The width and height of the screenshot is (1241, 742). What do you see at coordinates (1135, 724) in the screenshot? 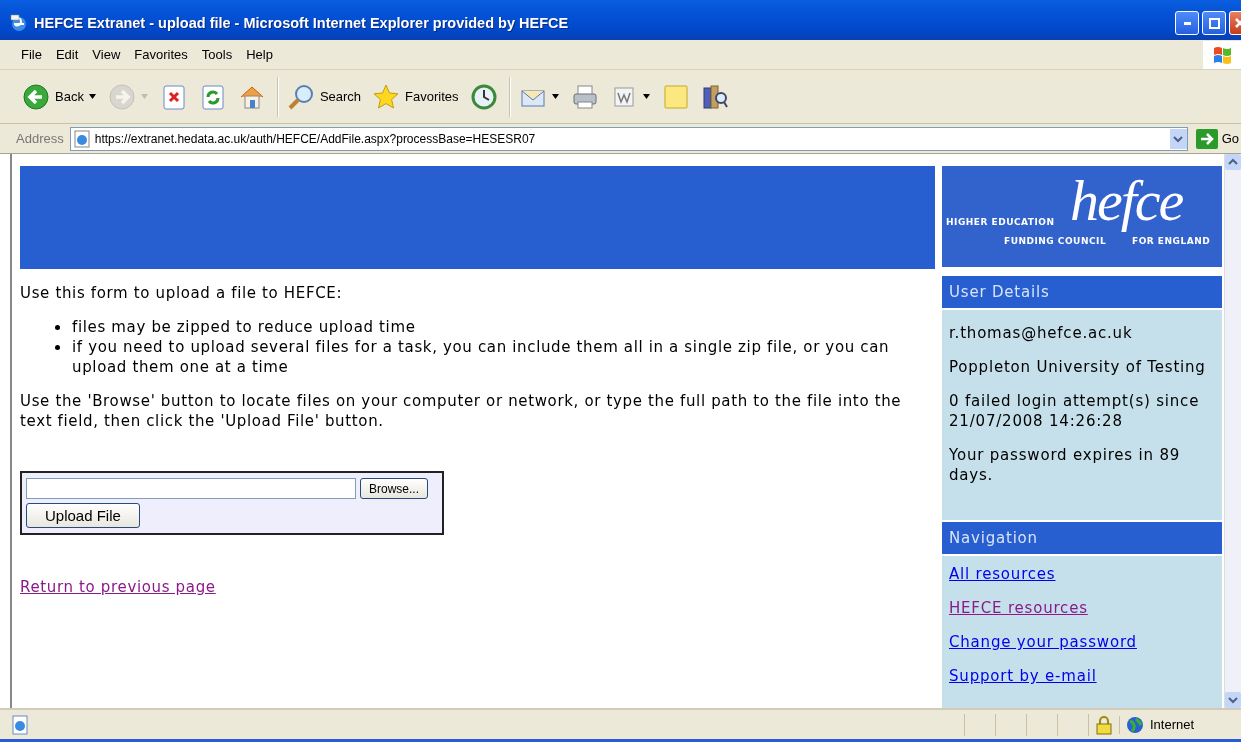
I see `globe-icon` at bounding box center [1135, 724].